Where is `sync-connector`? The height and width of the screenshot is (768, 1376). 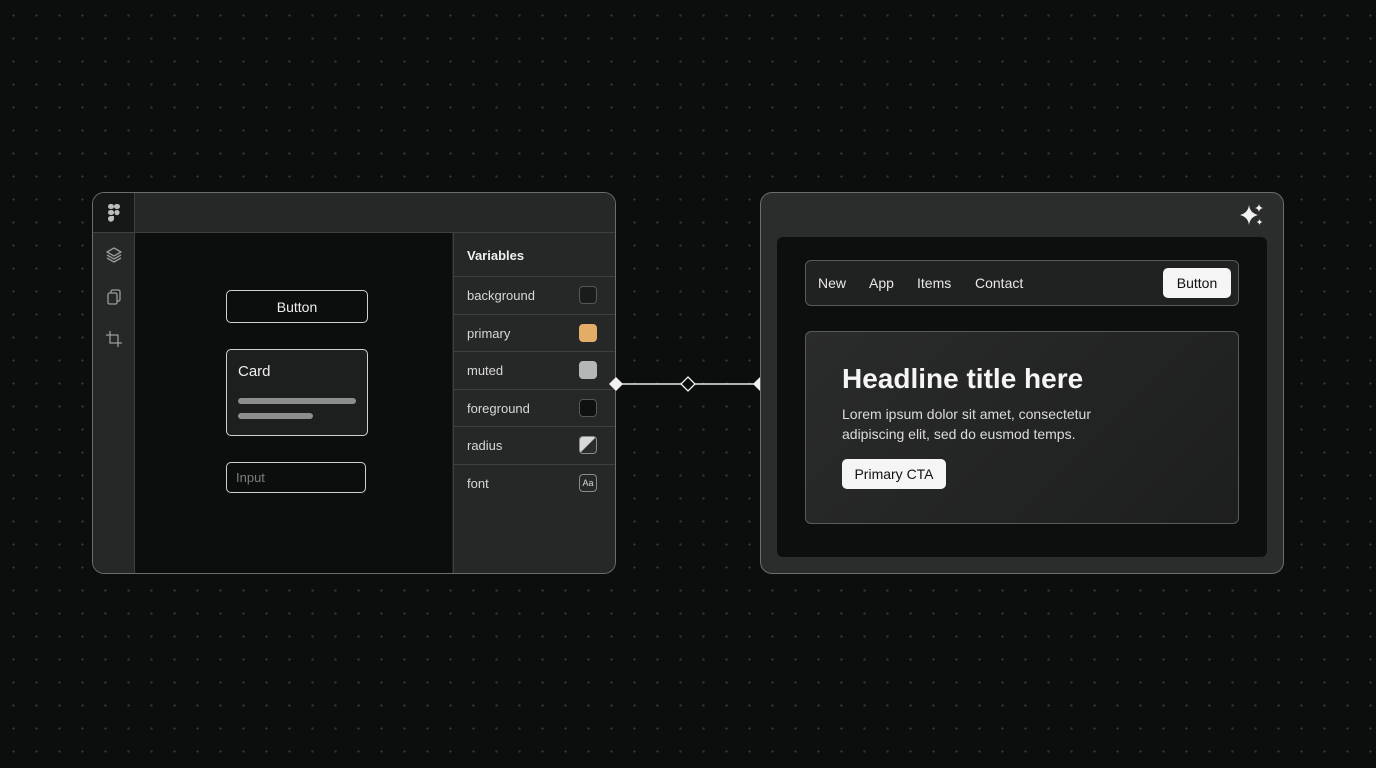 sync-connector is located at coordinates (688, 384).